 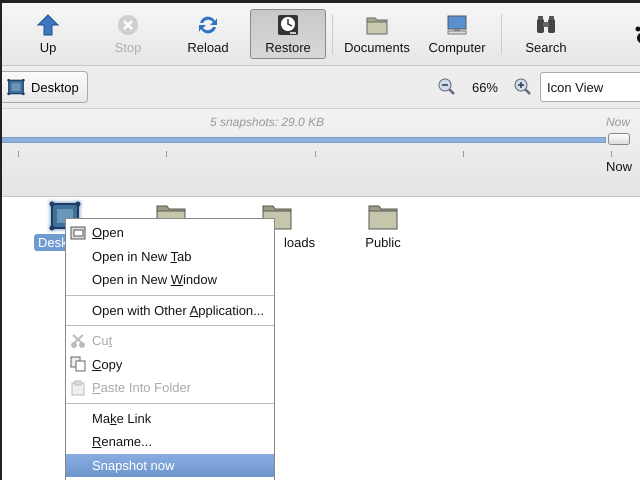 I want to click on timeline-end-label: Now, so click(x=618, y=122).